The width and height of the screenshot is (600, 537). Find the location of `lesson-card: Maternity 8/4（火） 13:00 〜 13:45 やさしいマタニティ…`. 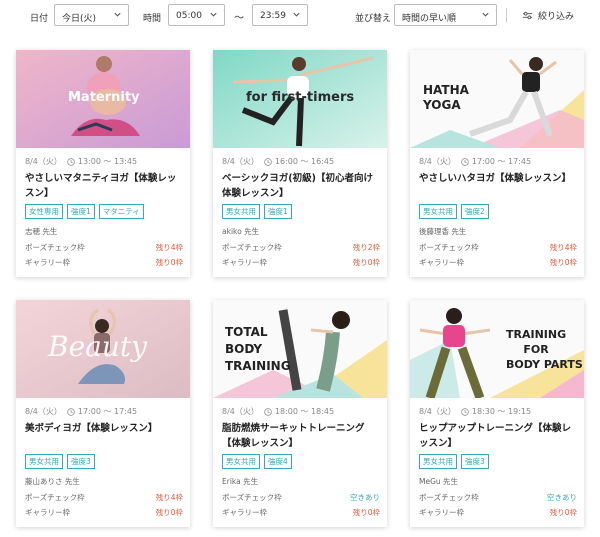

lesson-card: Maternity 8/4（火） 13:00 〜 13:45 やさしいマタニティ… is located at coordinates (103, 163).